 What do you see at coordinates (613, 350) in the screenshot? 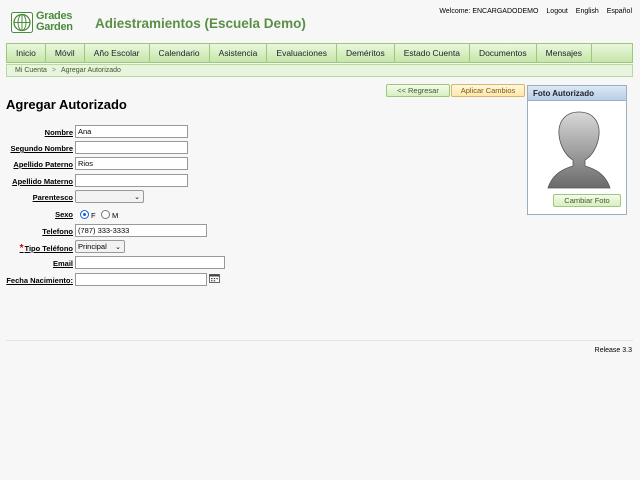
I see `release-version: Release 3.3` at bounding box center [613, 350].